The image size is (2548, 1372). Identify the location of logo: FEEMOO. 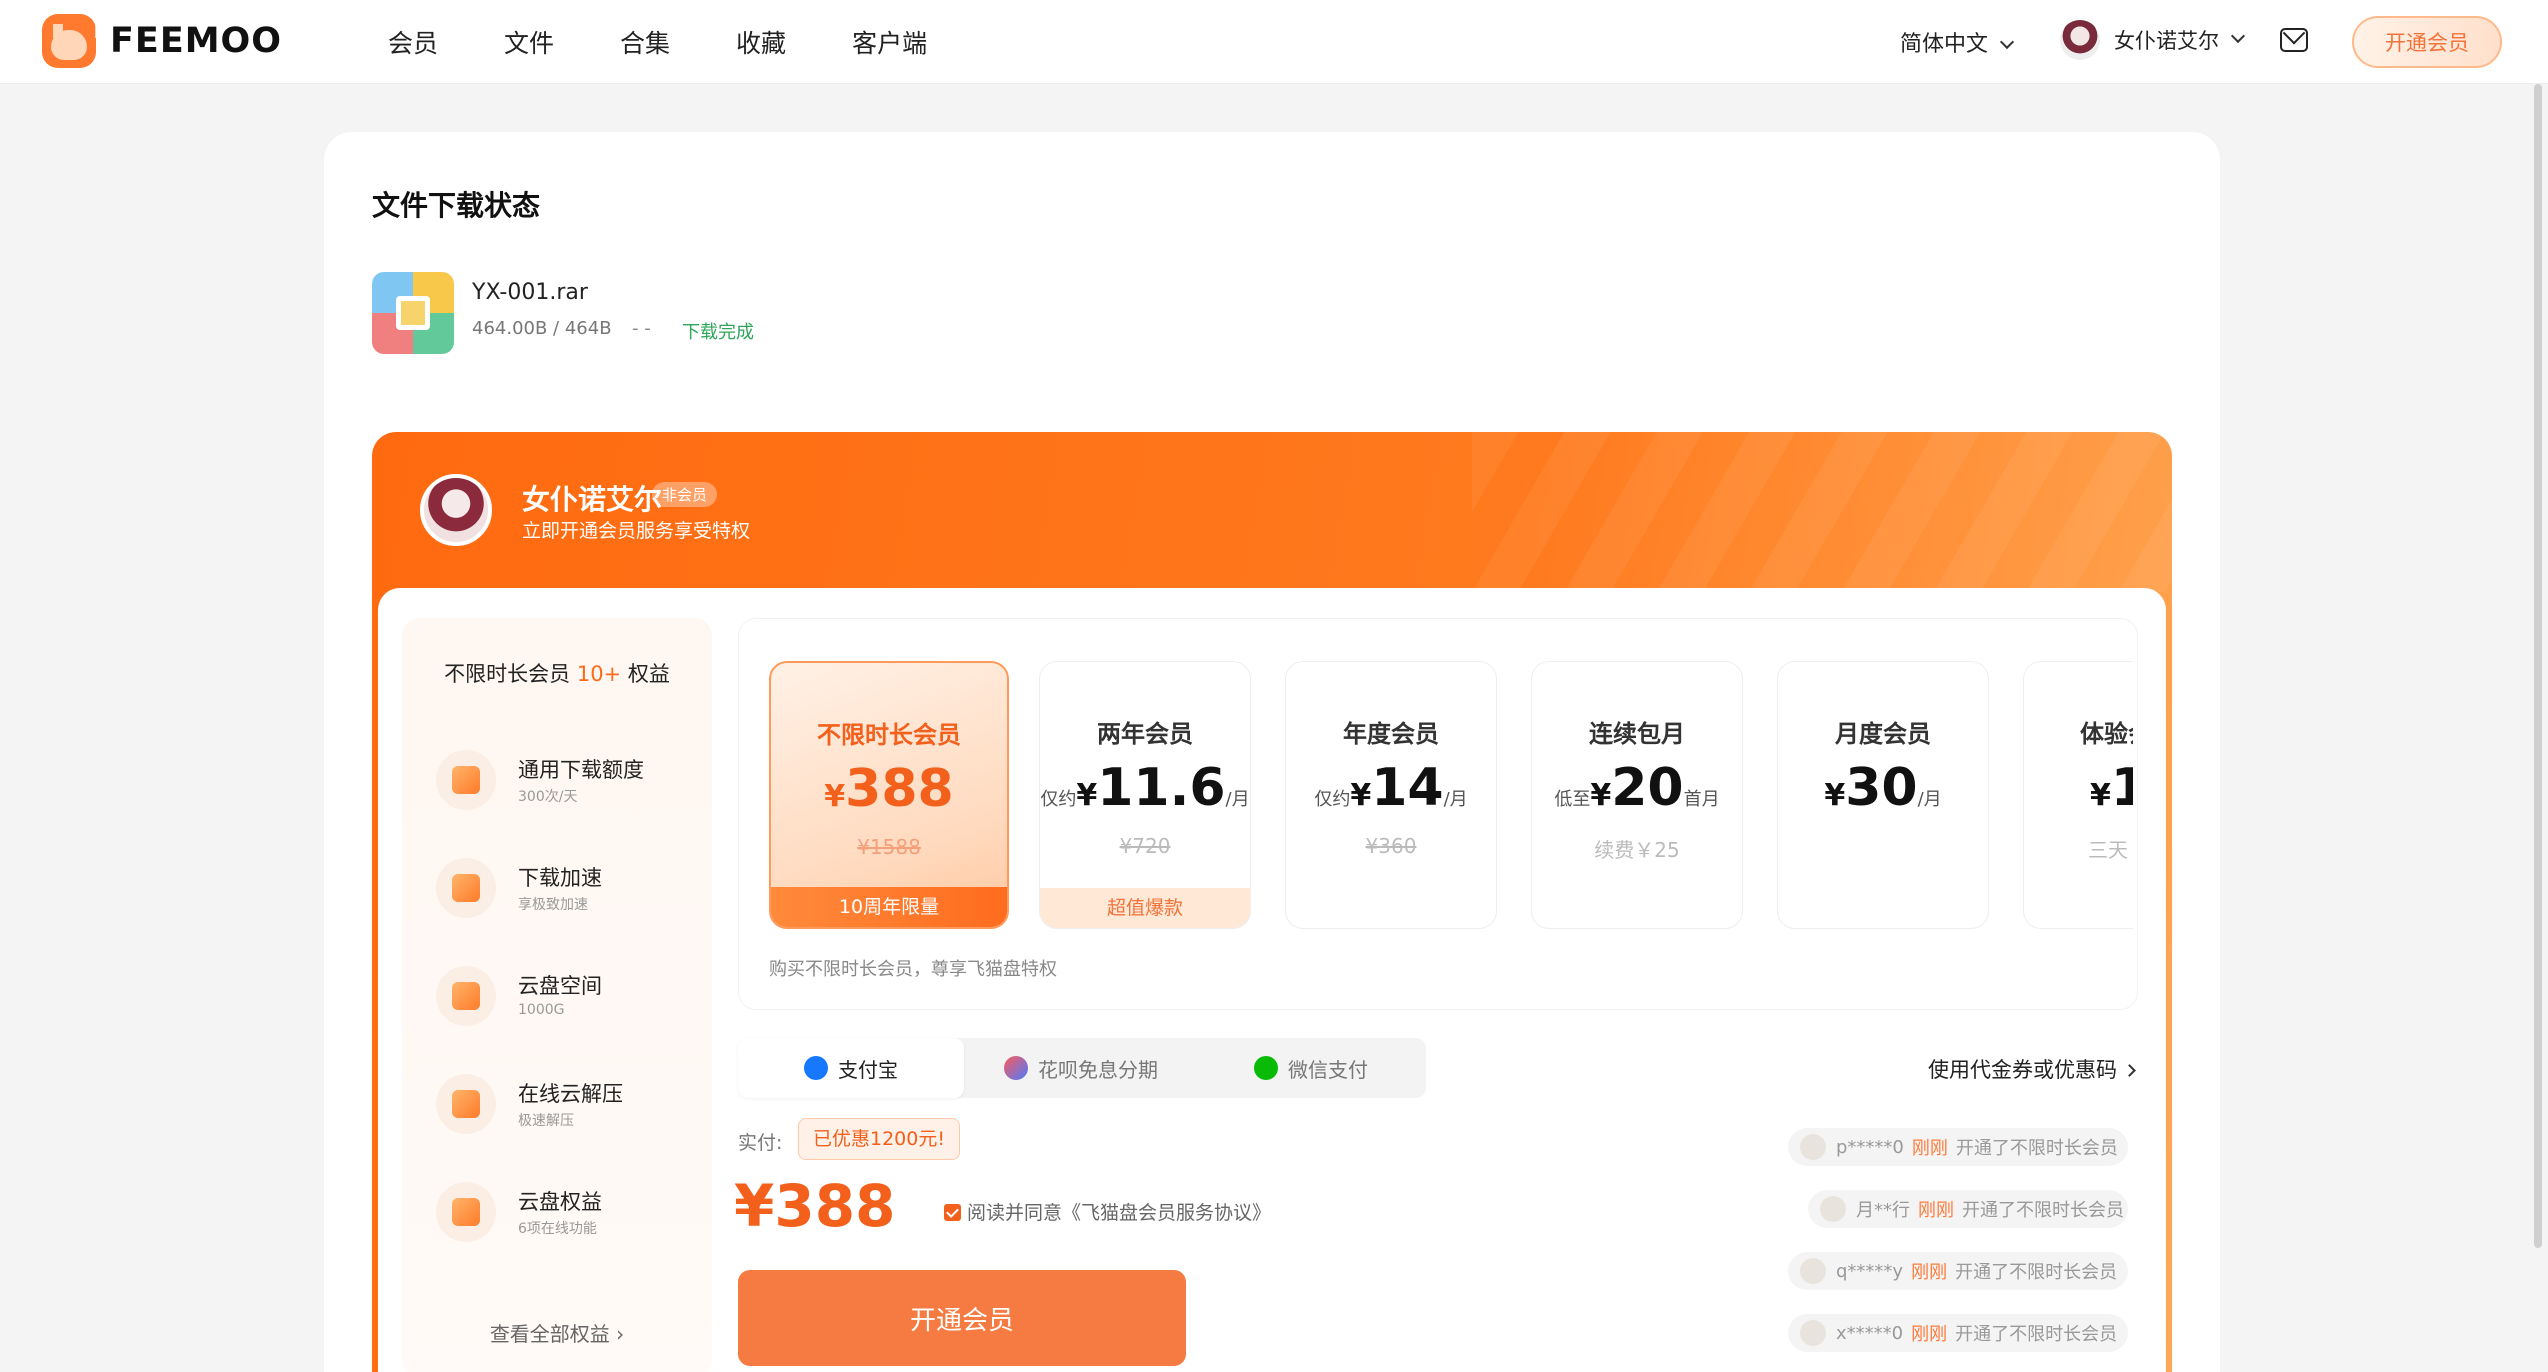
(162, 41).